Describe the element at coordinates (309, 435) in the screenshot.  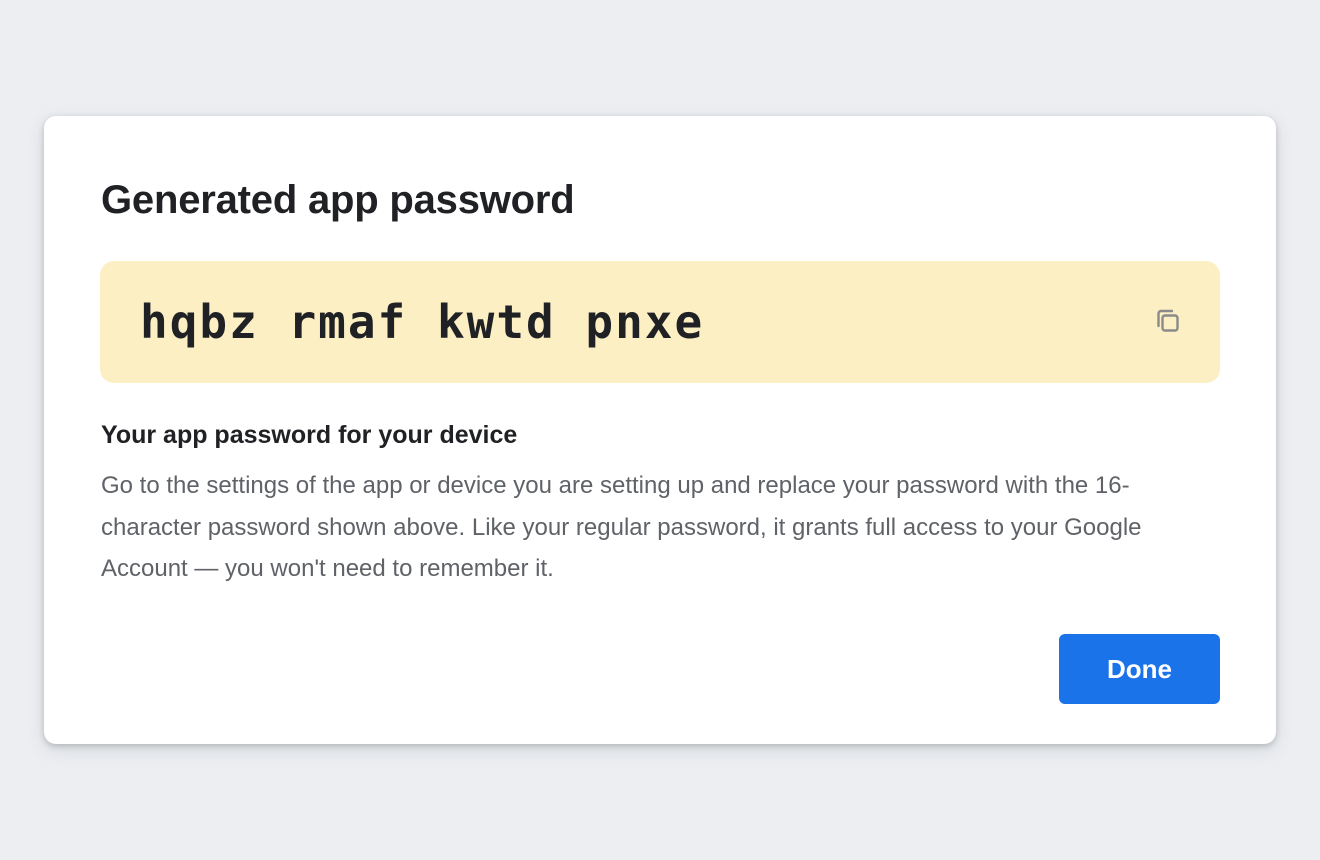
I see `device-subtitle: Your app password for your device` at that location.